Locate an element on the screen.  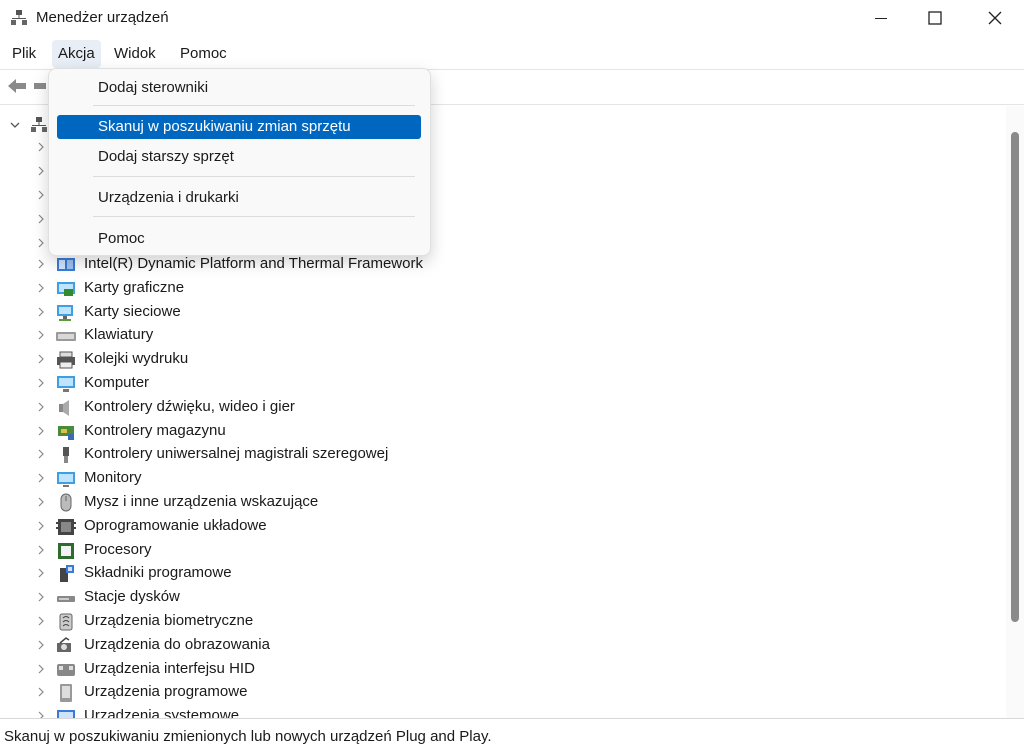
menu-item-label: Urządzenia i drukarki is located at coordinates (168, 197).